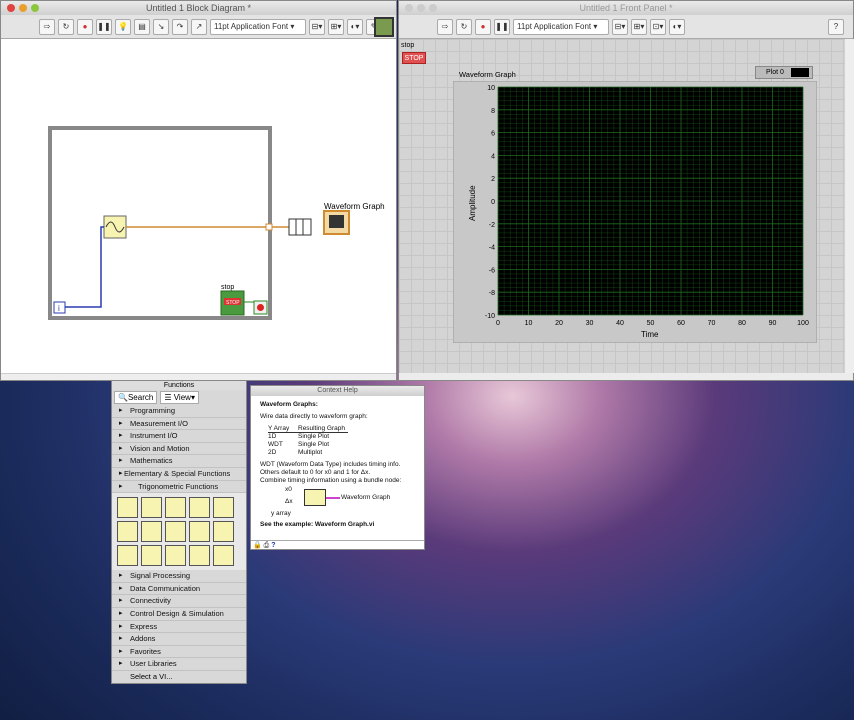 This screenshot has width=854, height=720. Describe the element at coordinates (179, 449) in the screenshot. I see `palette-category: Vision and Motion` at that location.